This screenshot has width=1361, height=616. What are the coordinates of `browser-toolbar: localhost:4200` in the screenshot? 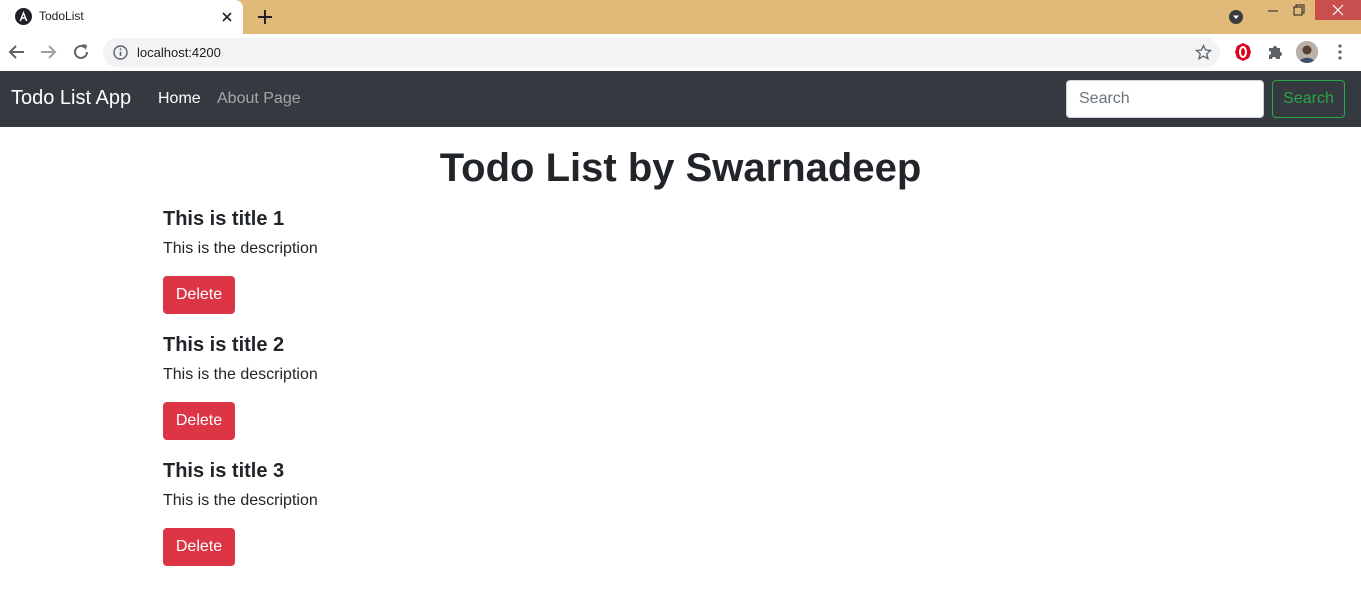 It's located at (680, 52).